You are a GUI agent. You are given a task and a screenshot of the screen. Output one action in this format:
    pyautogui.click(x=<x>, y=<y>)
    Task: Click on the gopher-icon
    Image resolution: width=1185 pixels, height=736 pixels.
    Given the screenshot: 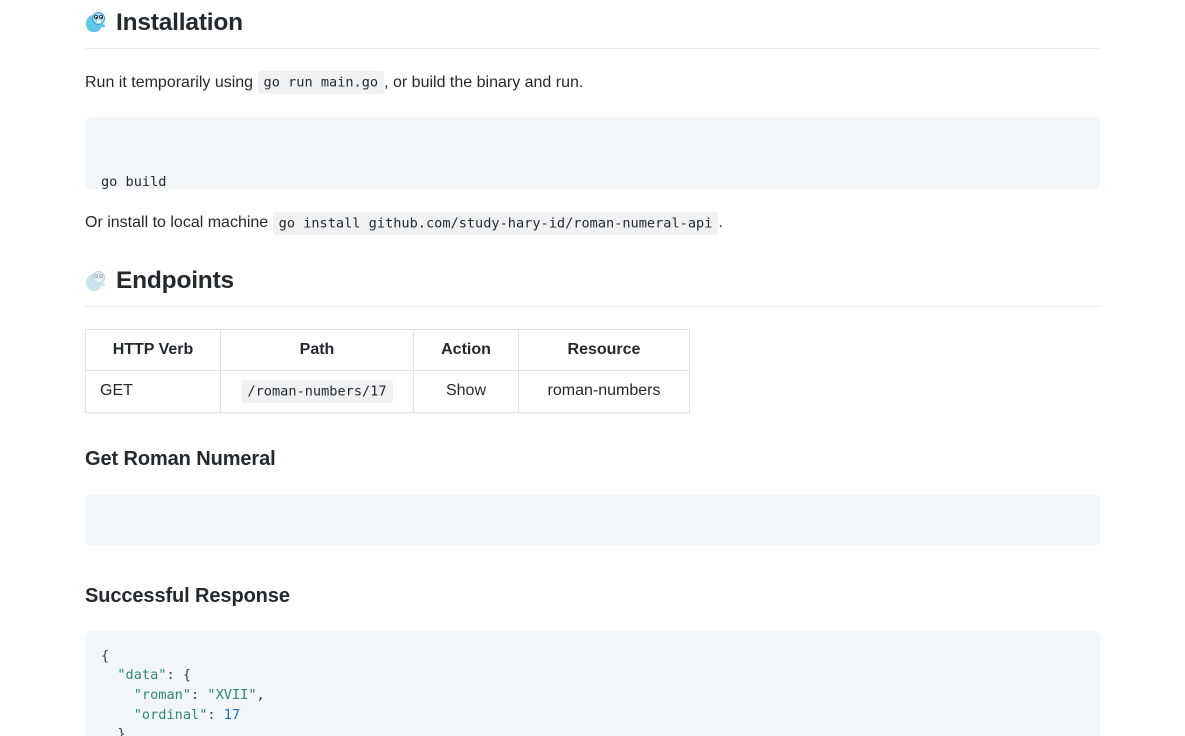 What is the action you would take?
    pyautogui.click(x=96, y=23)
    